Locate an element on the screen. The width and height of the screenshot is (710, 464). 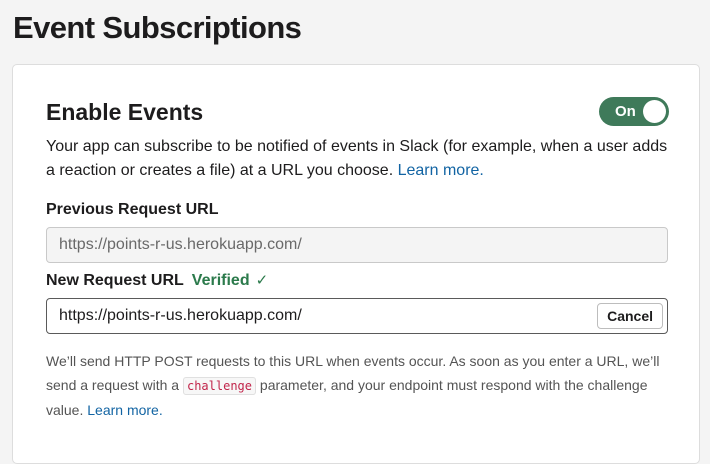
checkmark-icon: ✓ is located at coordinates (262, 280).